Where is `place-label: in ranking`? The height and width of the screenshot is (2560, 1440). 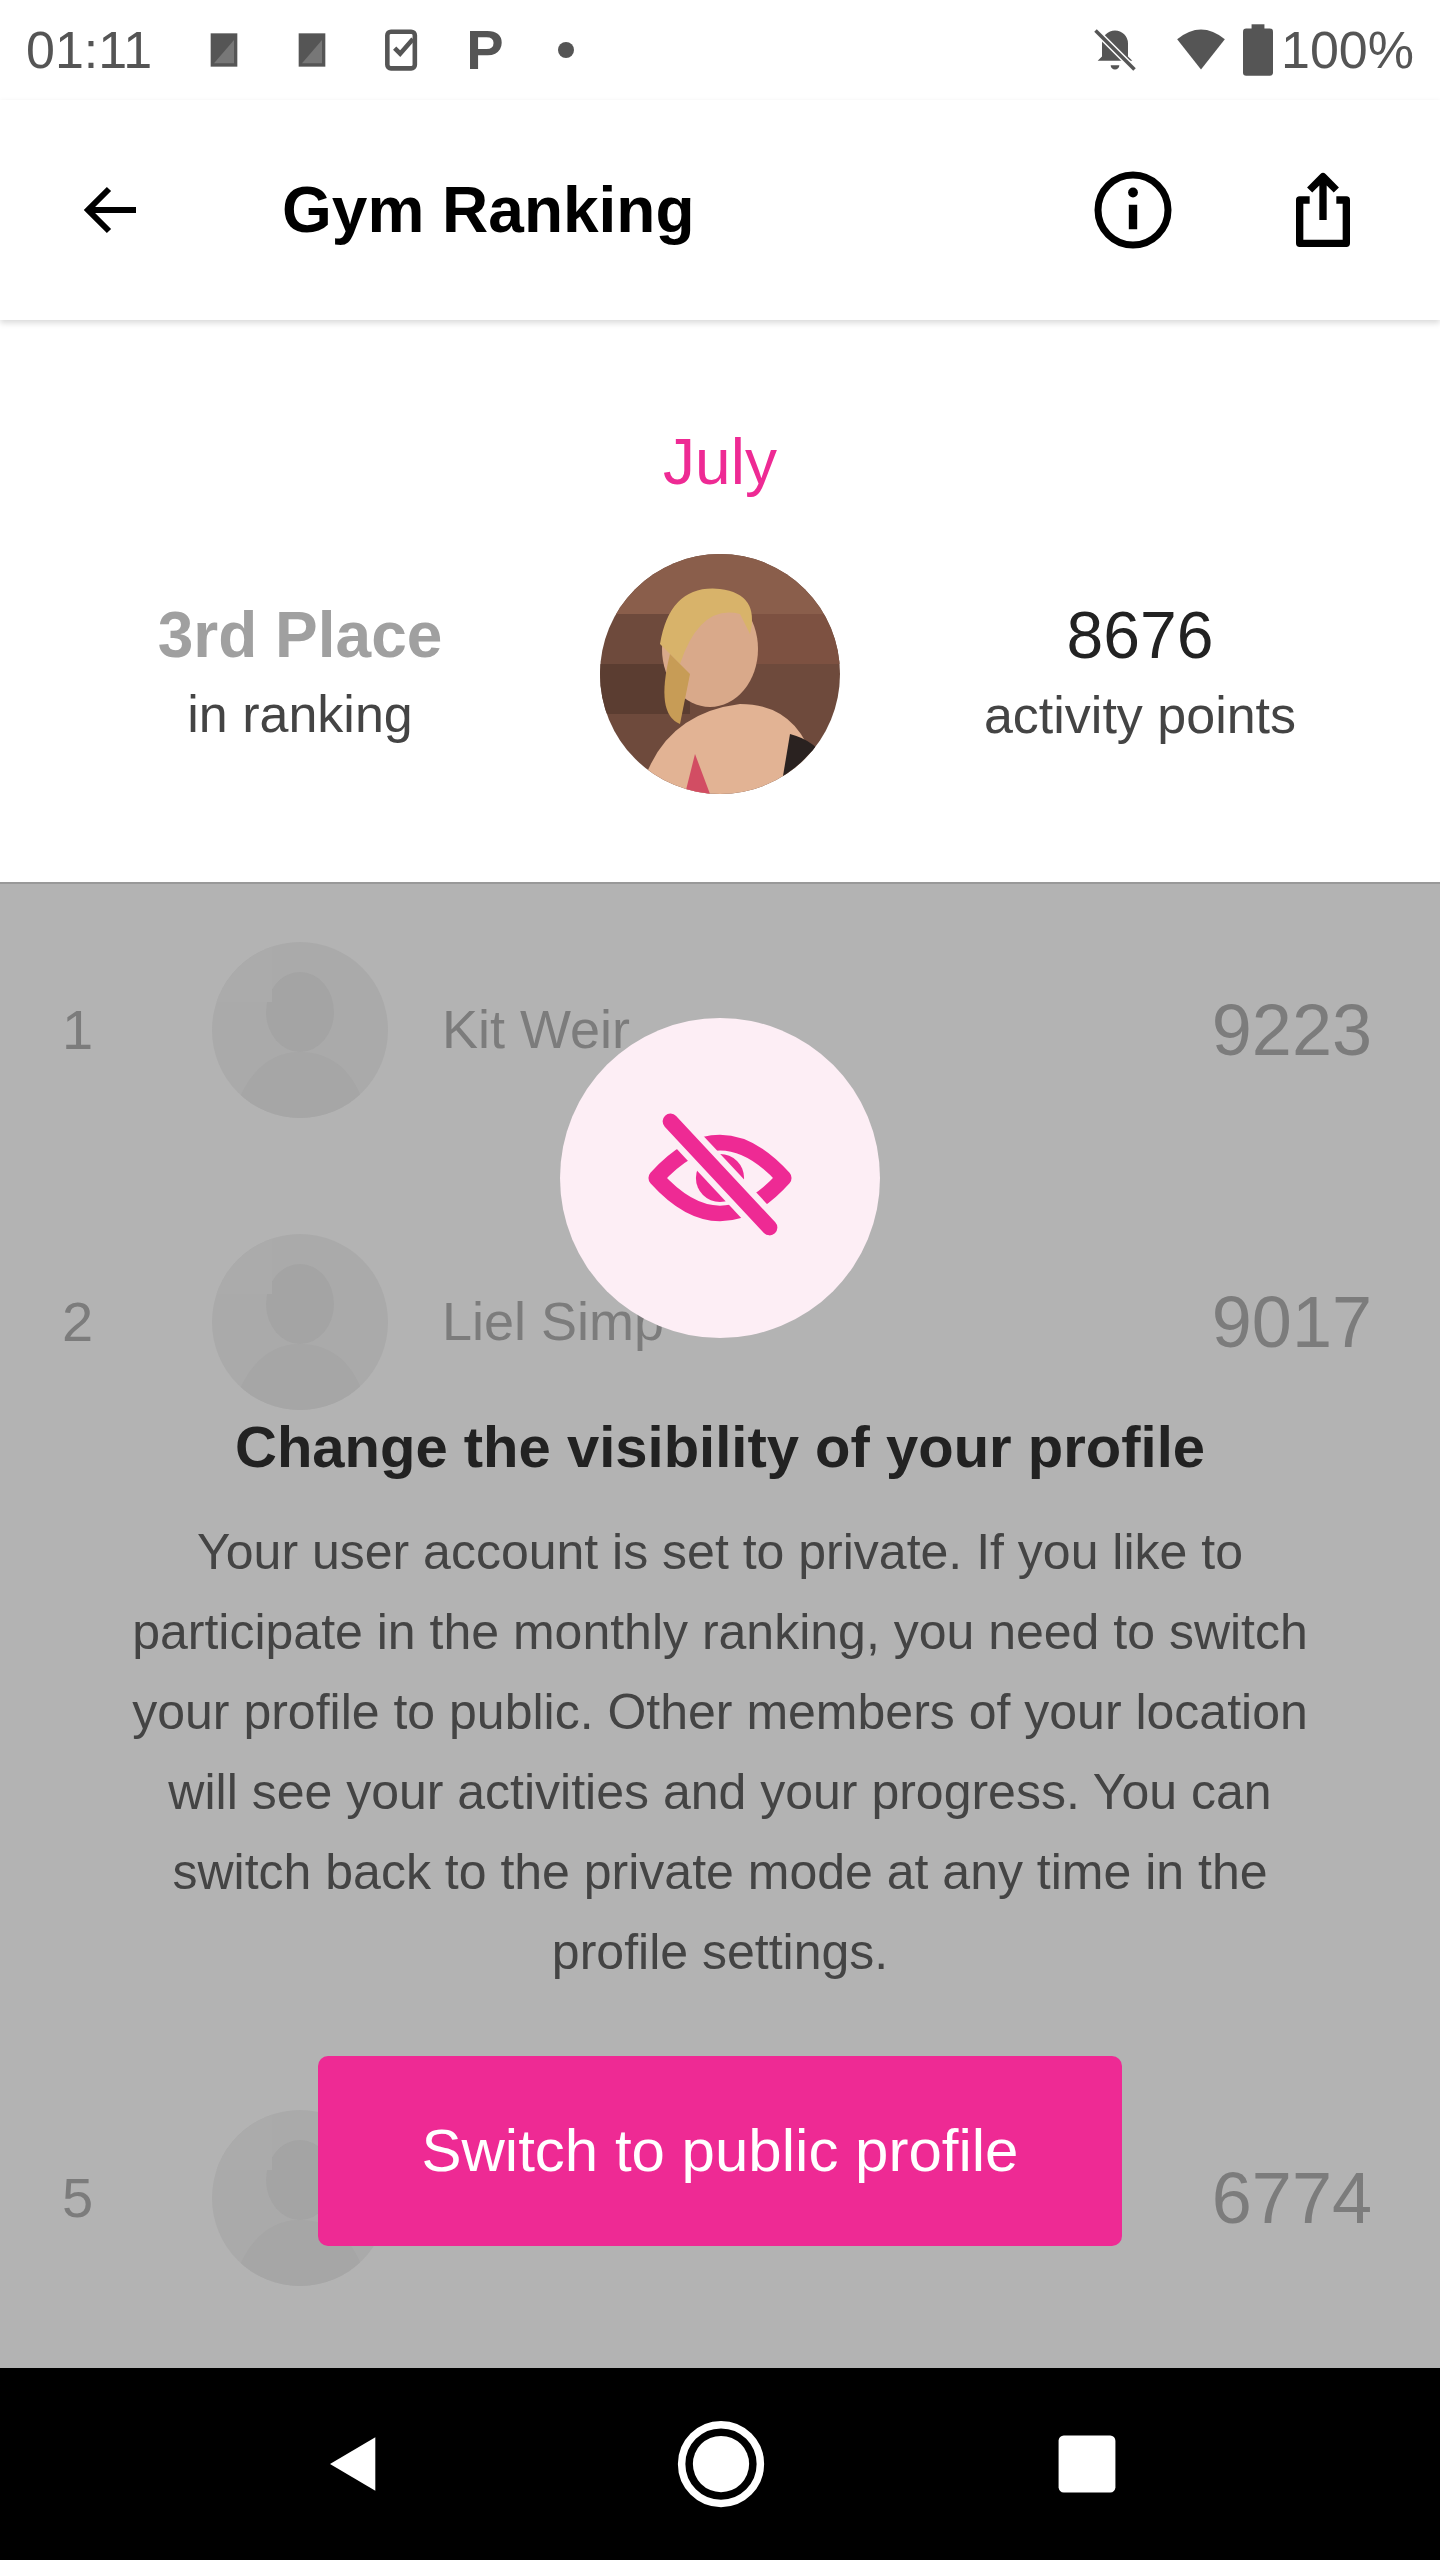
place-label: in ranking is located at coordinates (300, 714).